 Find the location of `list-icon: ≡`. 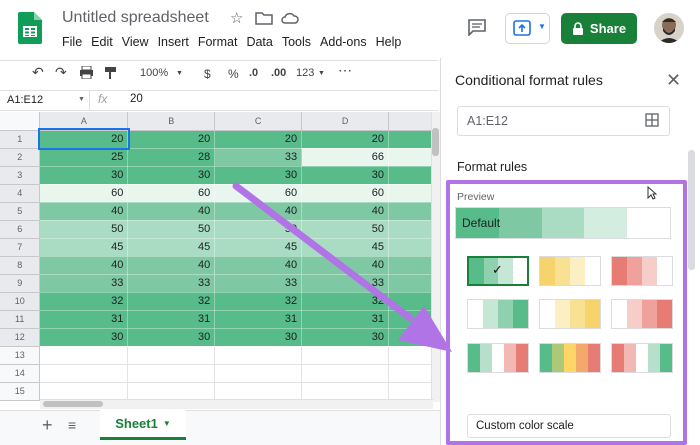

list-icon: ≡ is located at coordinates (72, 425).